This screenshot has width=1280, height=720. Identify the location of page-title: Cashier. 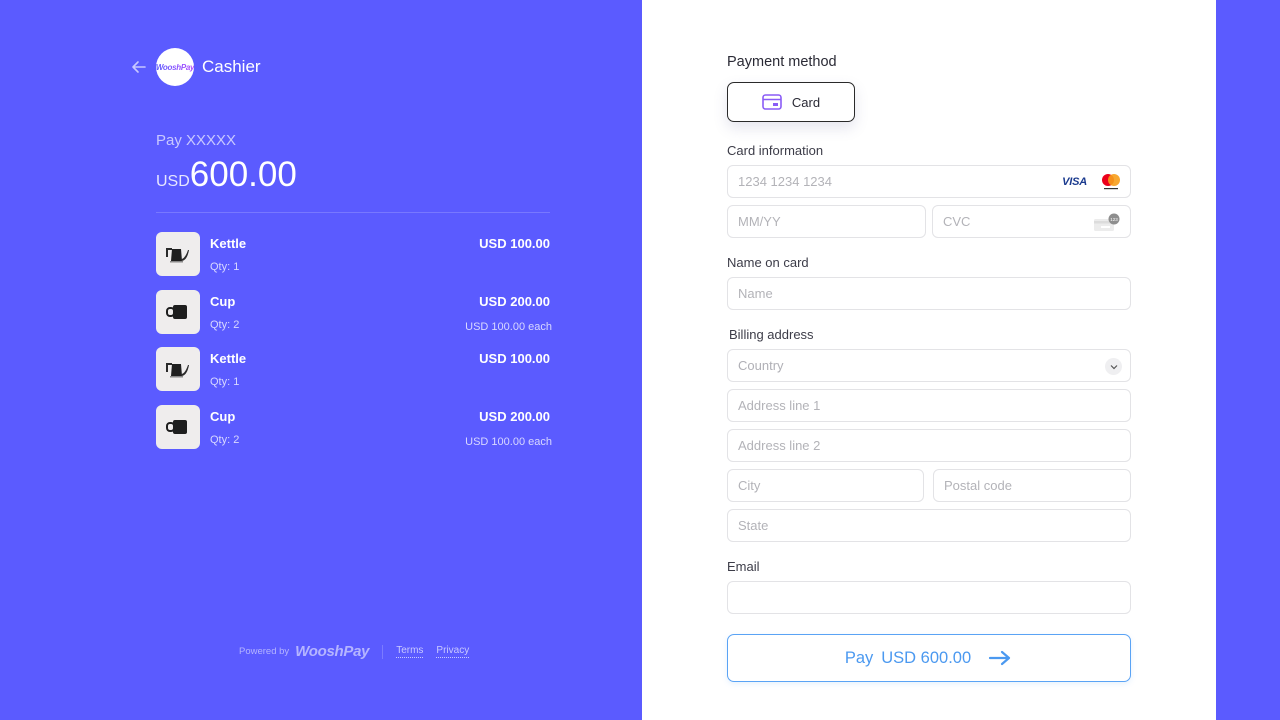
(231, 66).